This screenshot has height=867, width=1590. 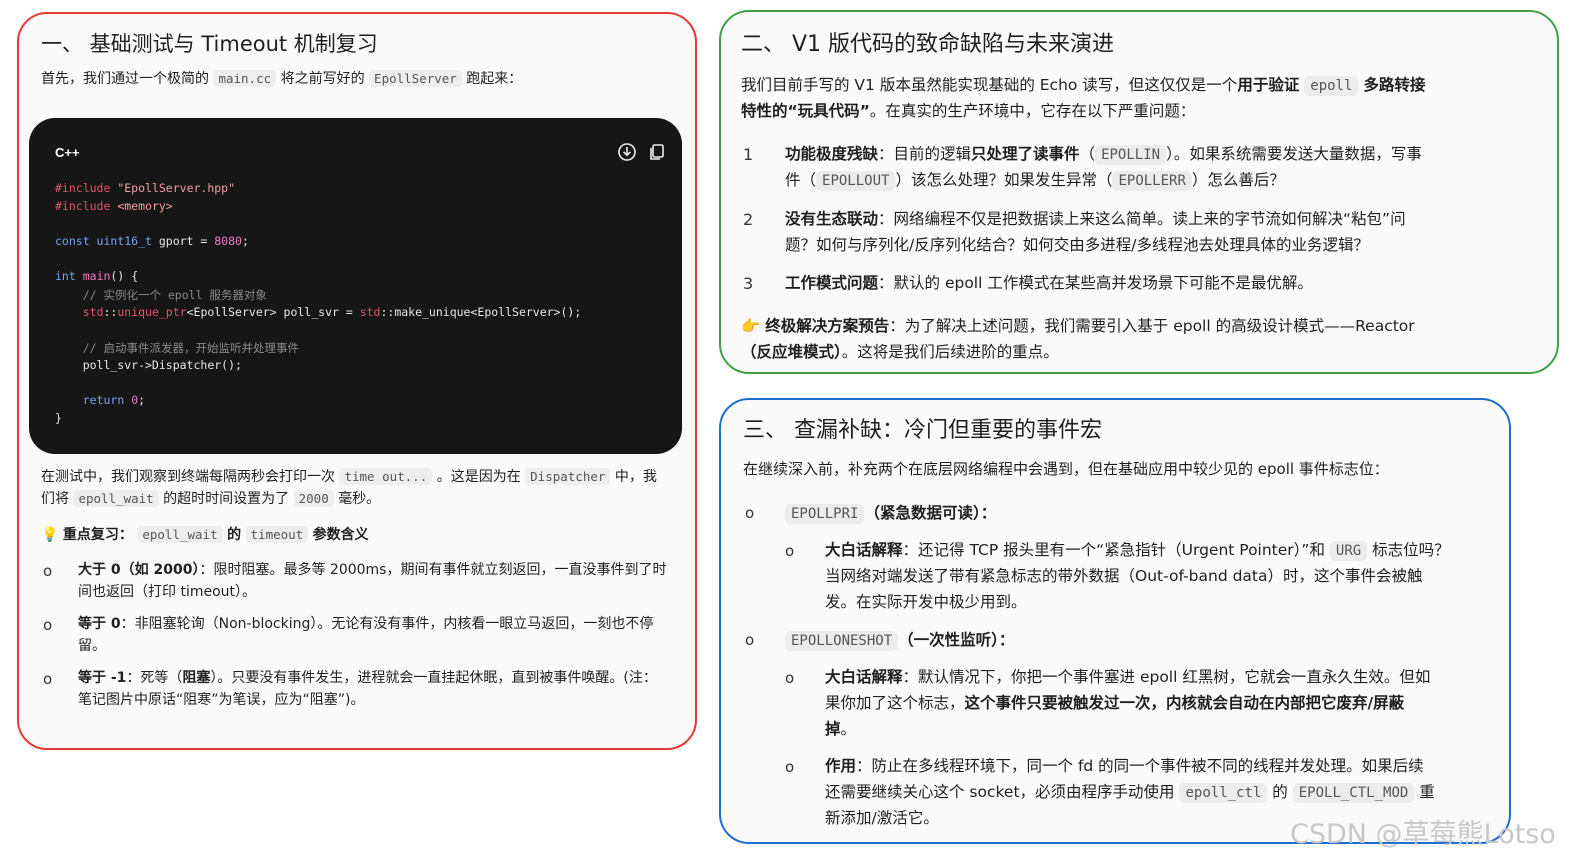 I want to click on usage-line-3: 新添加/激活它。, so click(x=882, y=818).